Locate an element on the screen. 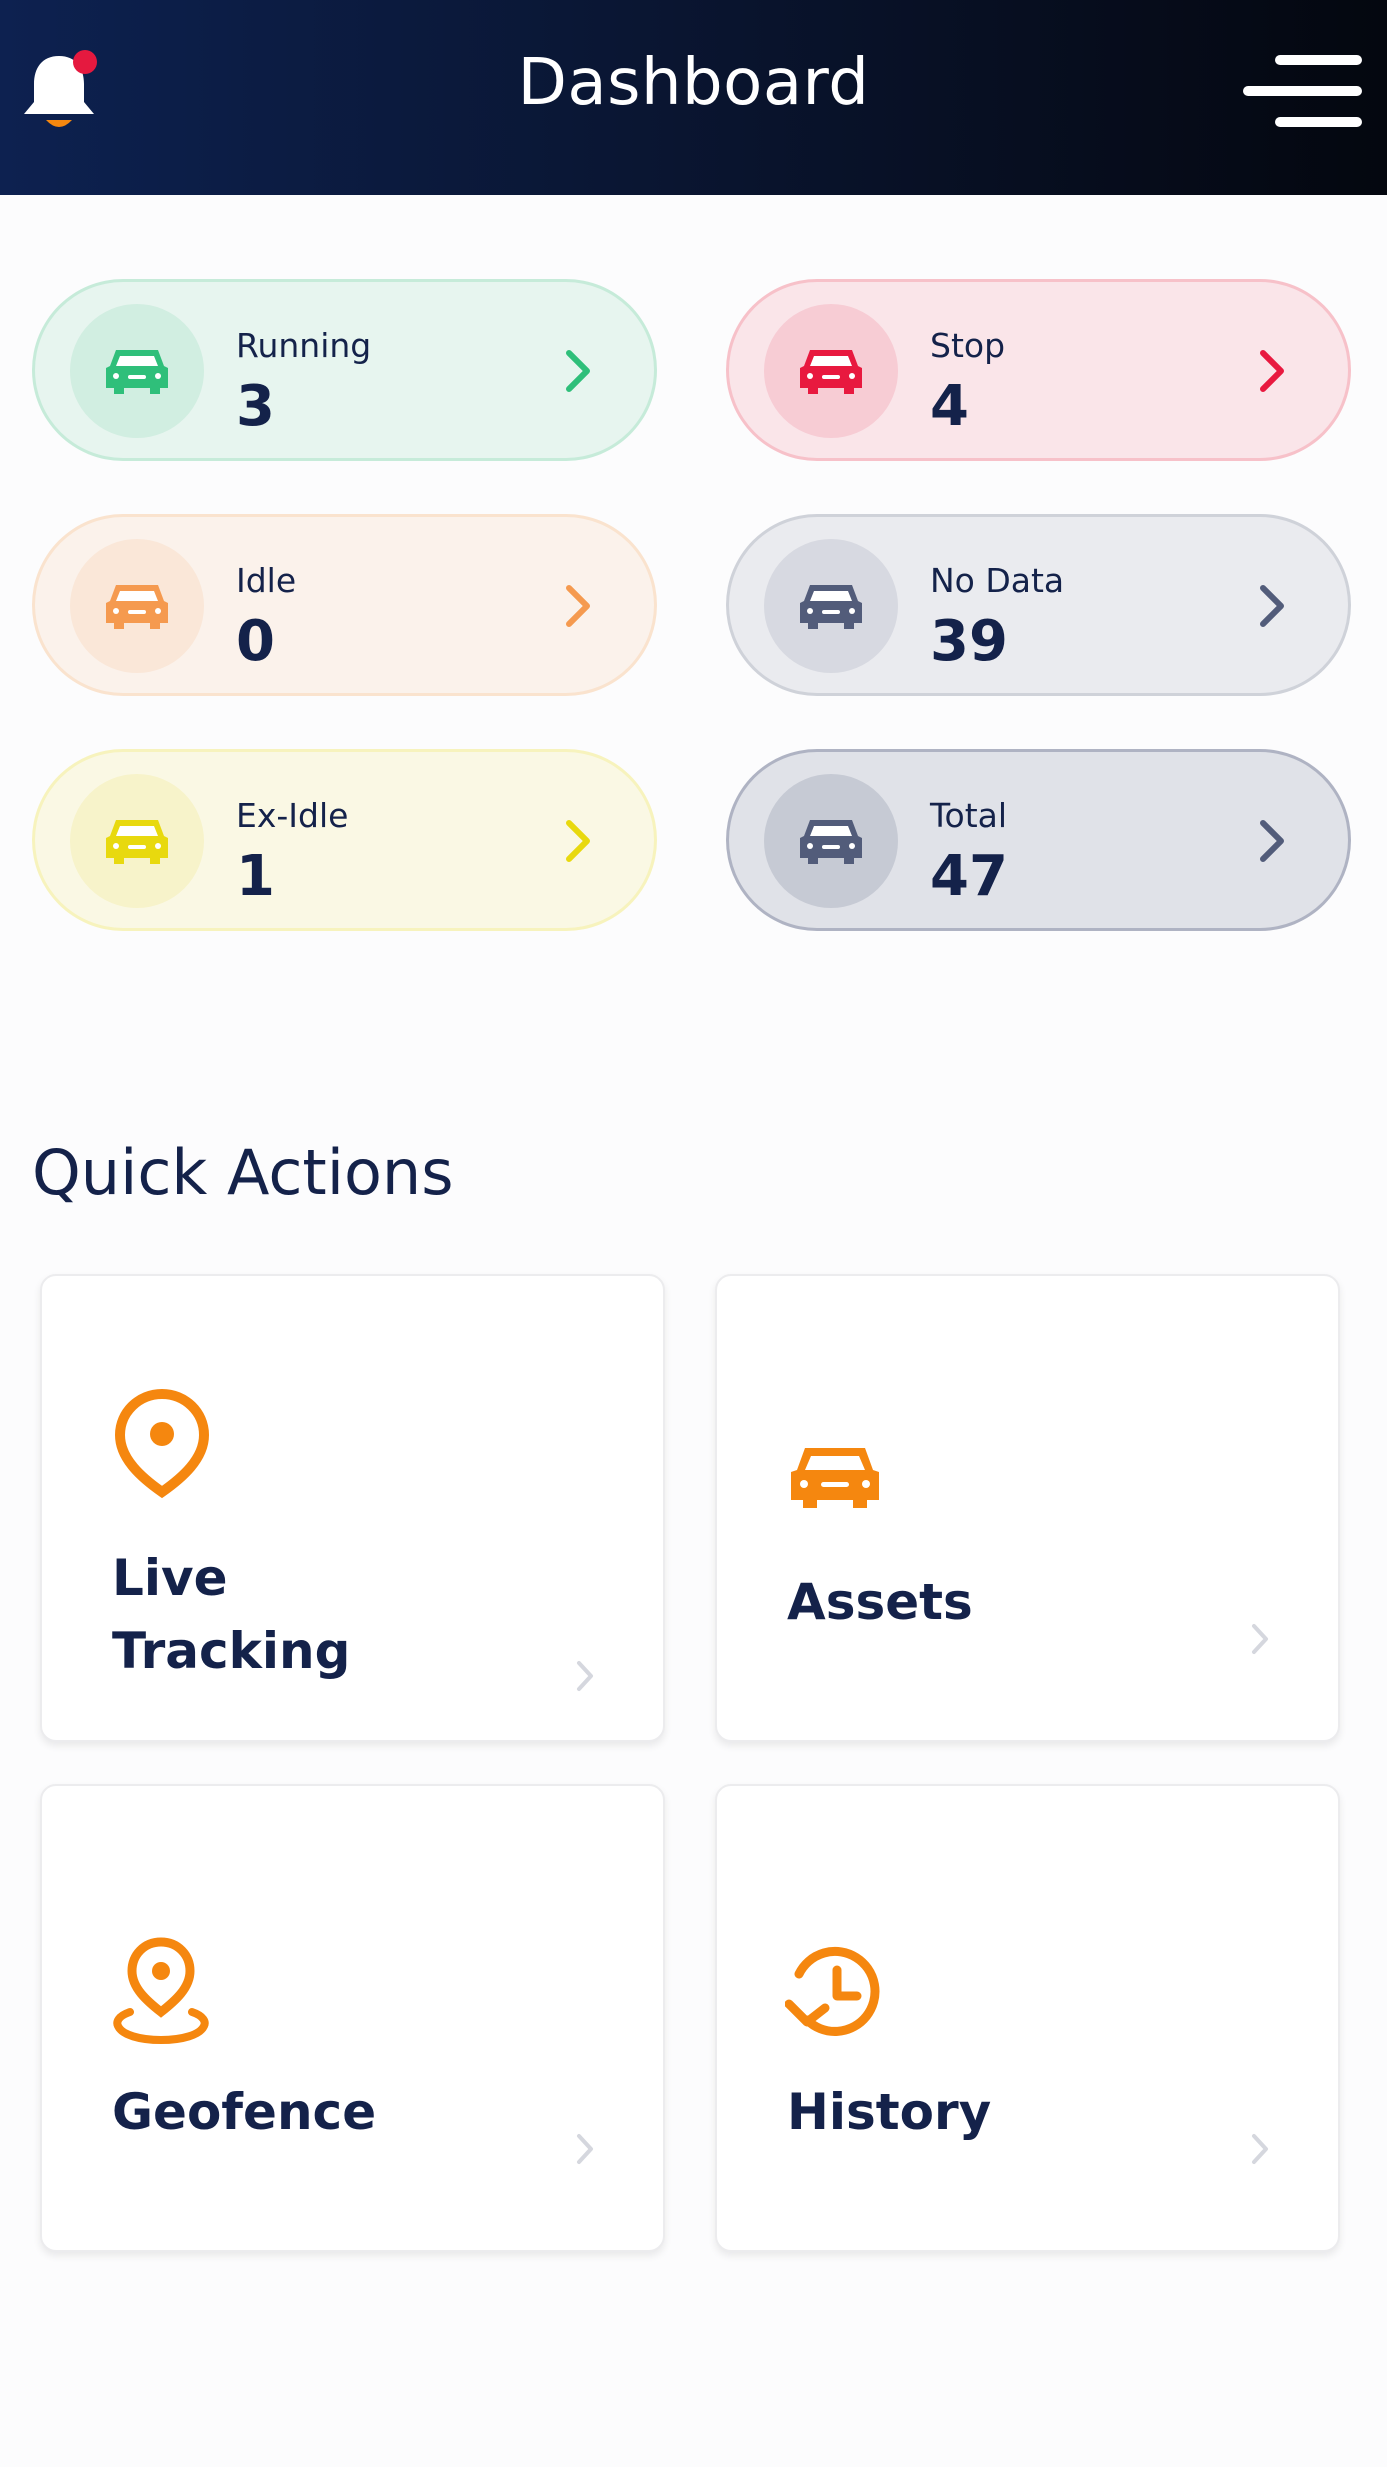  live-tracking-line2: Tracking is located at coordinates (231, 1651).